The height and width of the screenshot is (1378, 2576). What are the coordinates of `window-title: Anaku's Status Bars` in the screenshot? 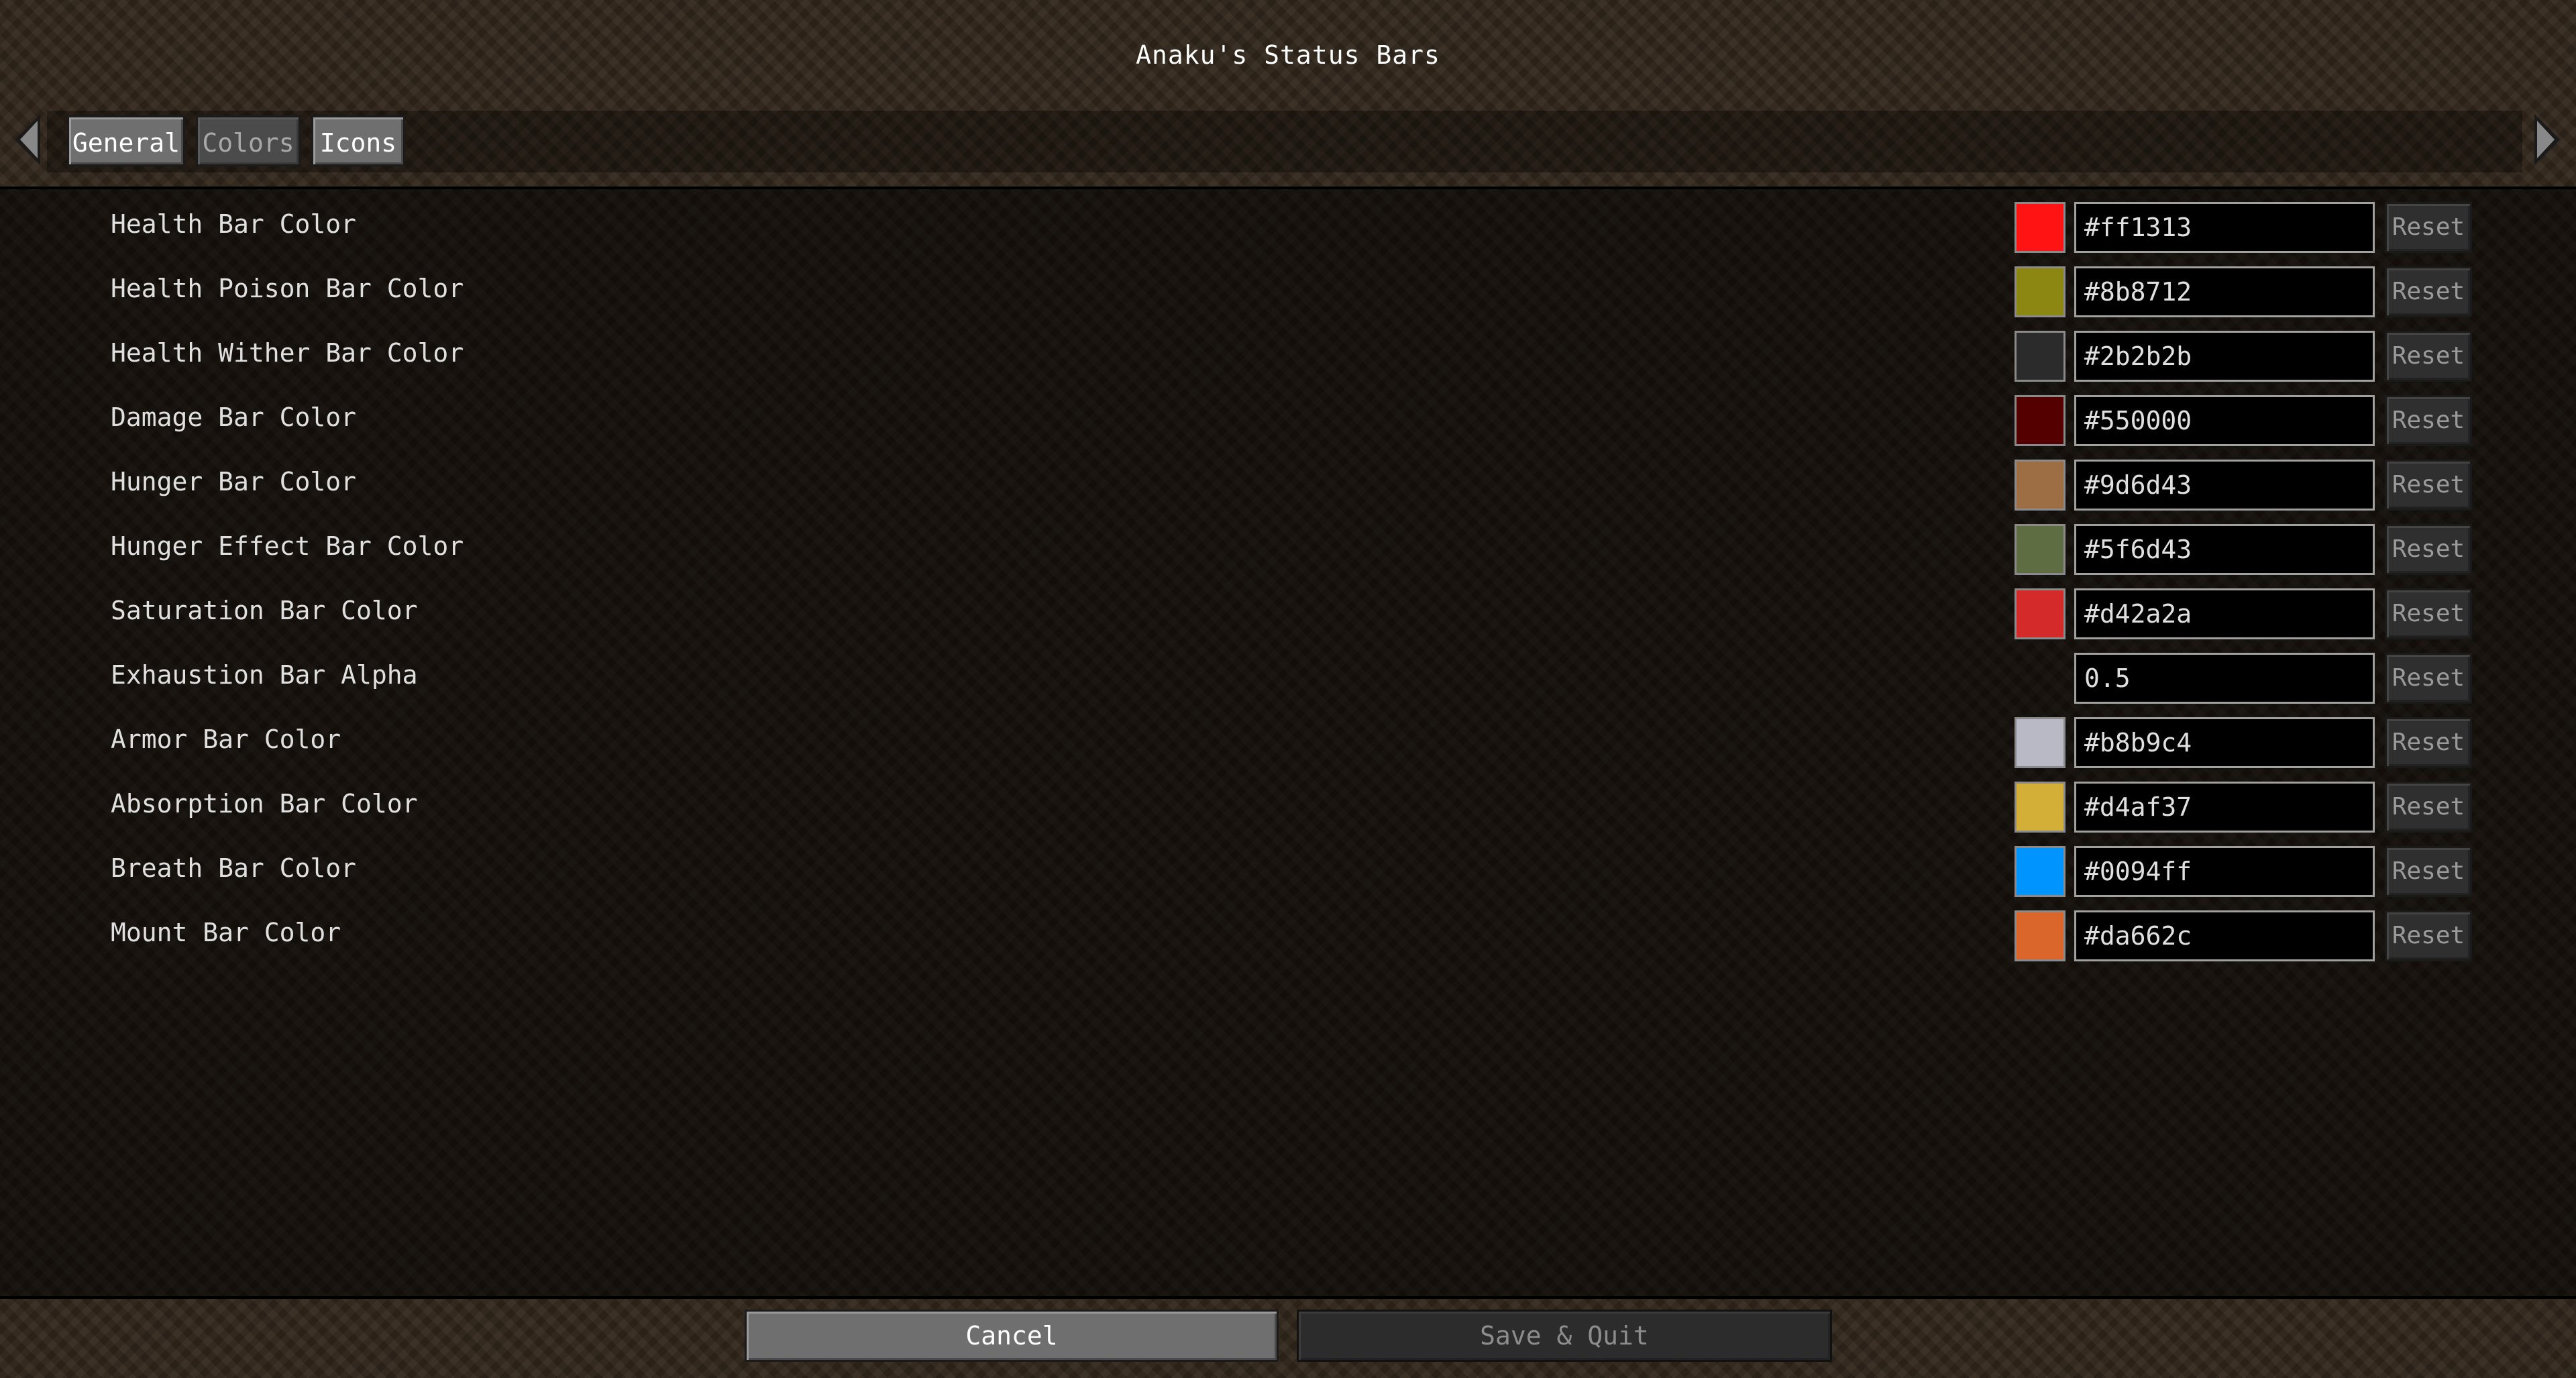 It's located at (1288, 55).